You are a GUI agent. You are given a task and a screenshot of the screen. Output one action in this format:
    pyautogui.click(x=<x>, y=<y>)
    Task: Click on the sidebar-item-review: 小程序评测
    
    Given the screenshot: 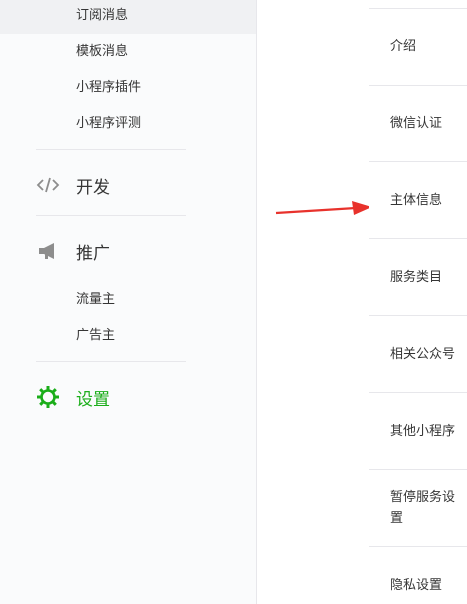 What is the action you would take?
    pyautogui.click(x=128, y=124)
    